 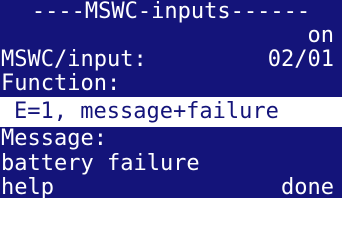 I want to click on page-title: ----MSWC-inputs------, so click(x=171, y=12).